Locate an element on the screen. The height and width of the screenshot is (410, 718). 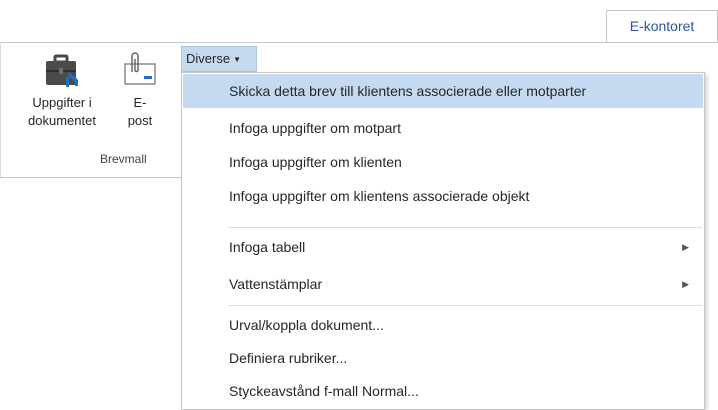
caret-down-icon: ▼ is located at coordinates (237, 59).